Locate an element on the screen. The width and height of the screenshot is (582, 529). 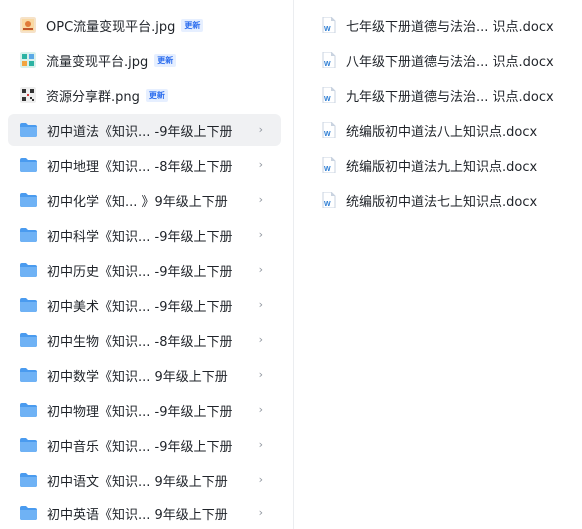
folder-name: 初中科学《知识... -9年级上下册 is located at coordinates (140, 237).